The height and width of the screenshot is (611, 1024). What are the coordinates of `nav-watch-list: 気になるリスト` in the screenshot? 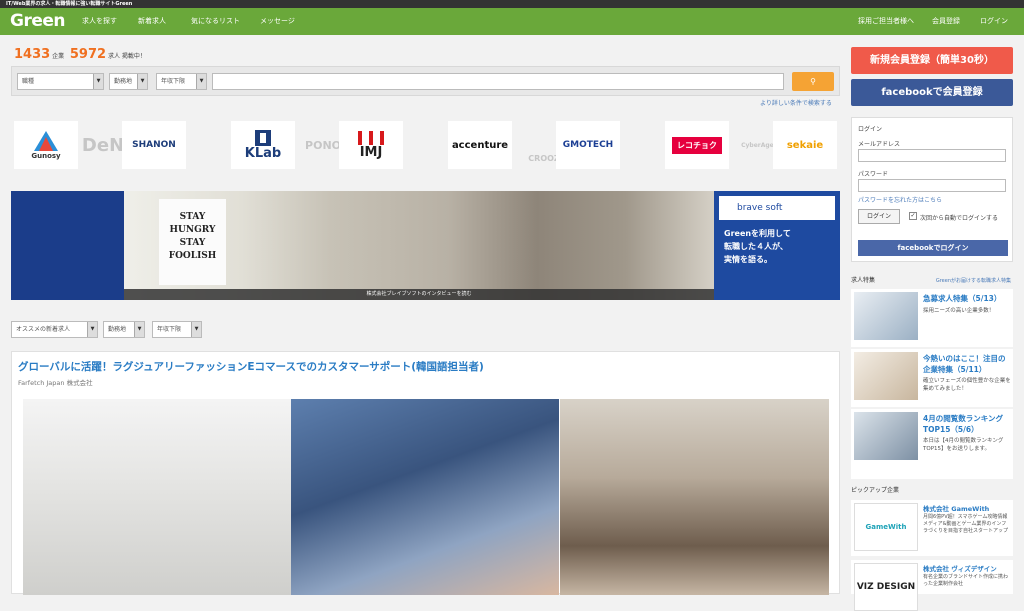 It's located at (215, 21).